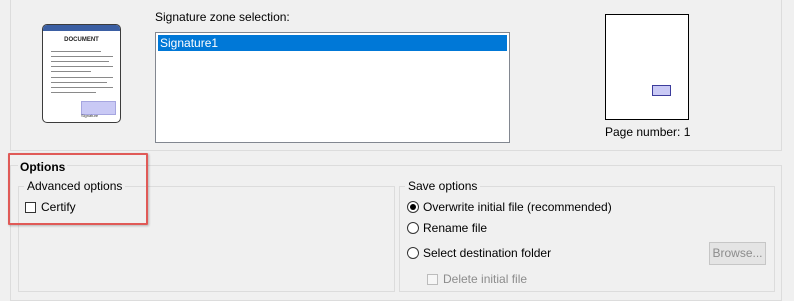 The width and height of the screenshot is (794, 301). What do you see at coordinates (81, 40) in the screenshot?
I see `document-thumbnail-title: DOCUMENT` at bounding box center [81, 40].